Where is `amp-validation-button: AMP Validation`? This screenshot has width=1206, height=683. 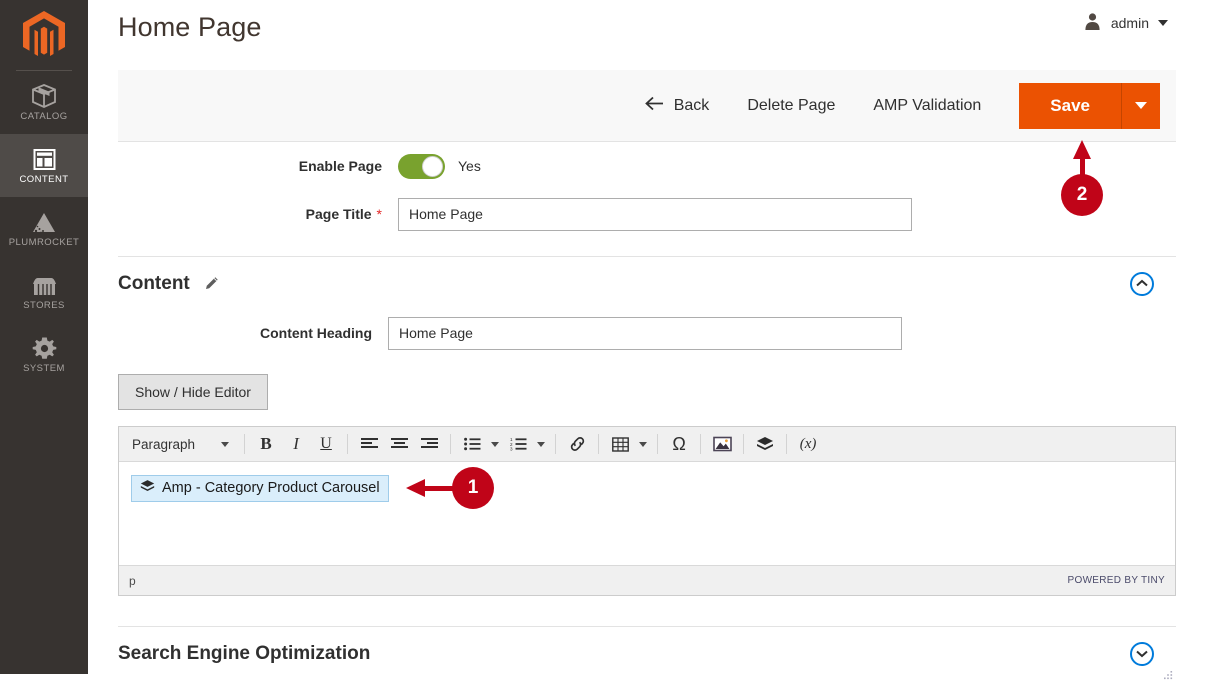
amp-validation-button: AMP Validation is located at coordinates (927, 106).